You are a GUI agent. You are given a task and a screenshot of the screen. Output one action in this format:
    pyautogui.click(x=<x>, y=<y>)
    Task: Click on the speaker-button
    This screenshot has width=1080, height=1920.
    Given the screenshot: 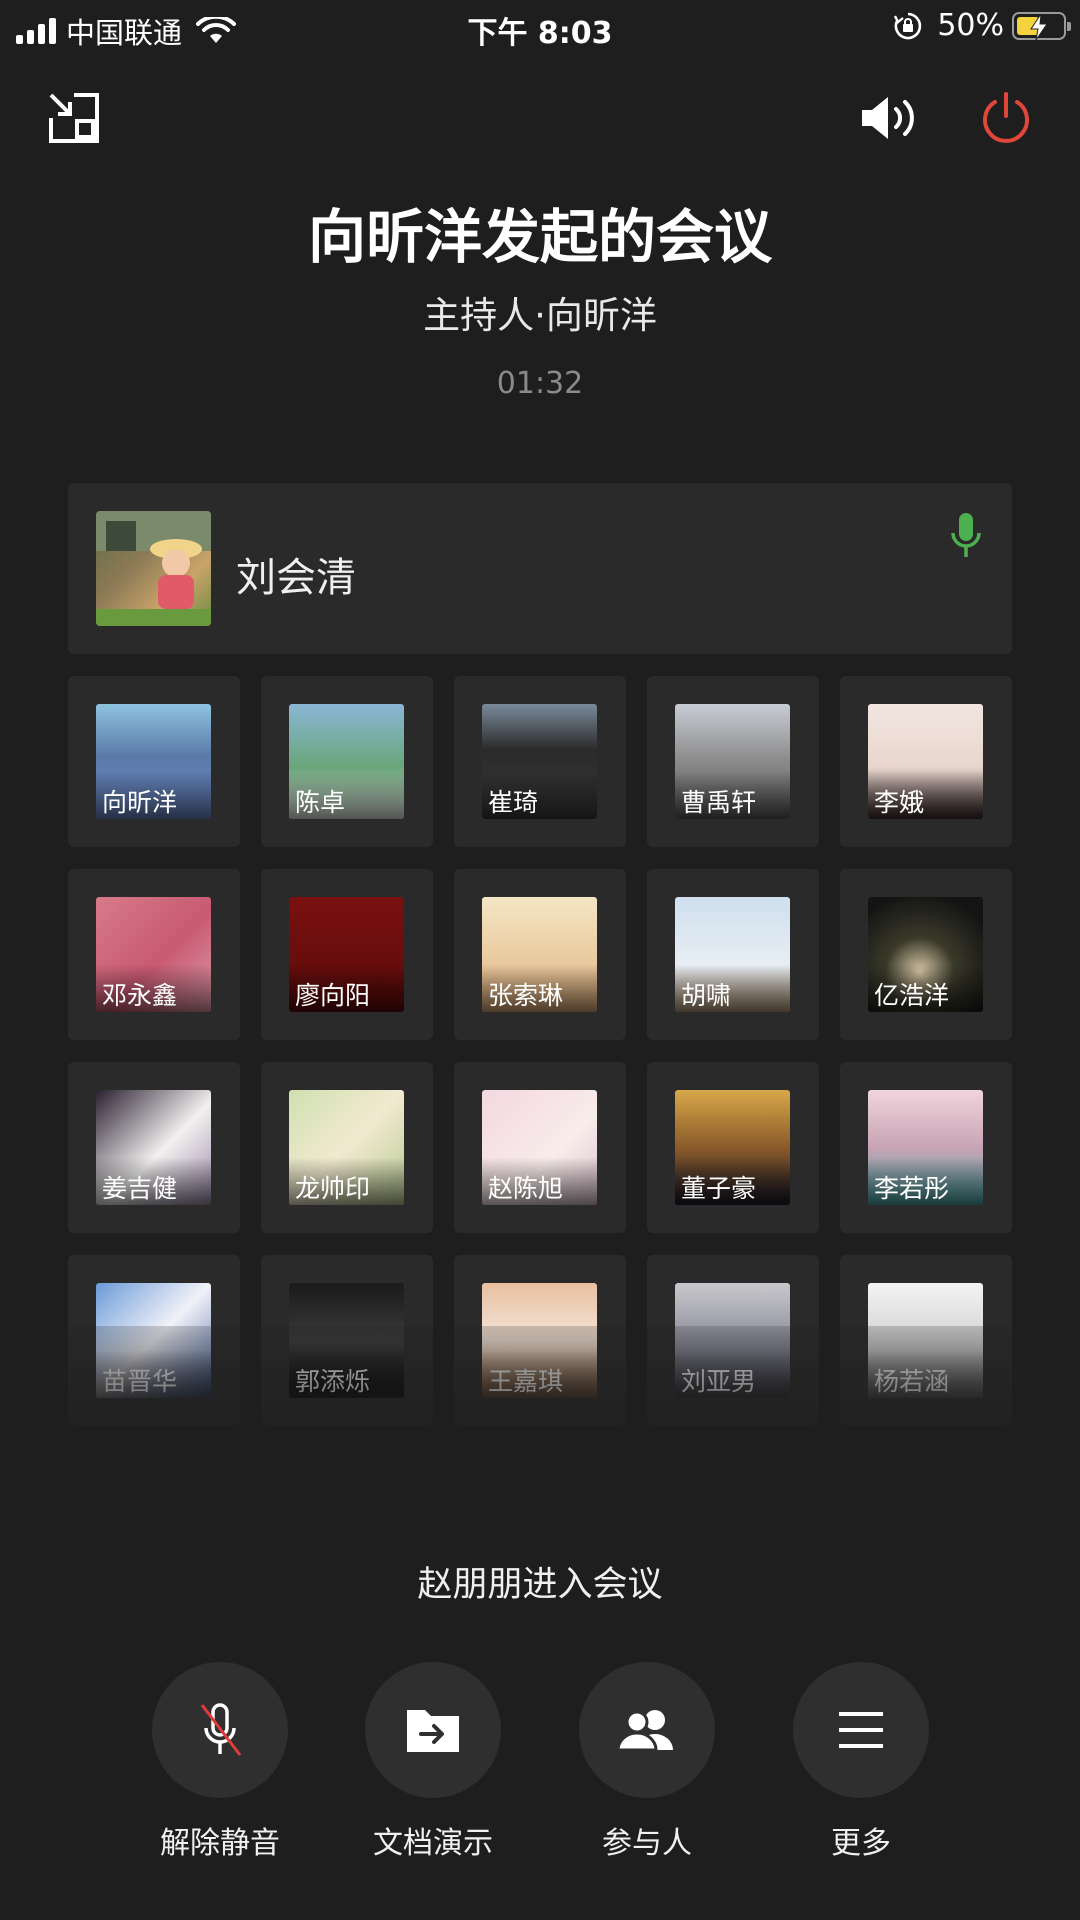 What is the action you would take?
    pyautogui.click(x=890, y=118)
    